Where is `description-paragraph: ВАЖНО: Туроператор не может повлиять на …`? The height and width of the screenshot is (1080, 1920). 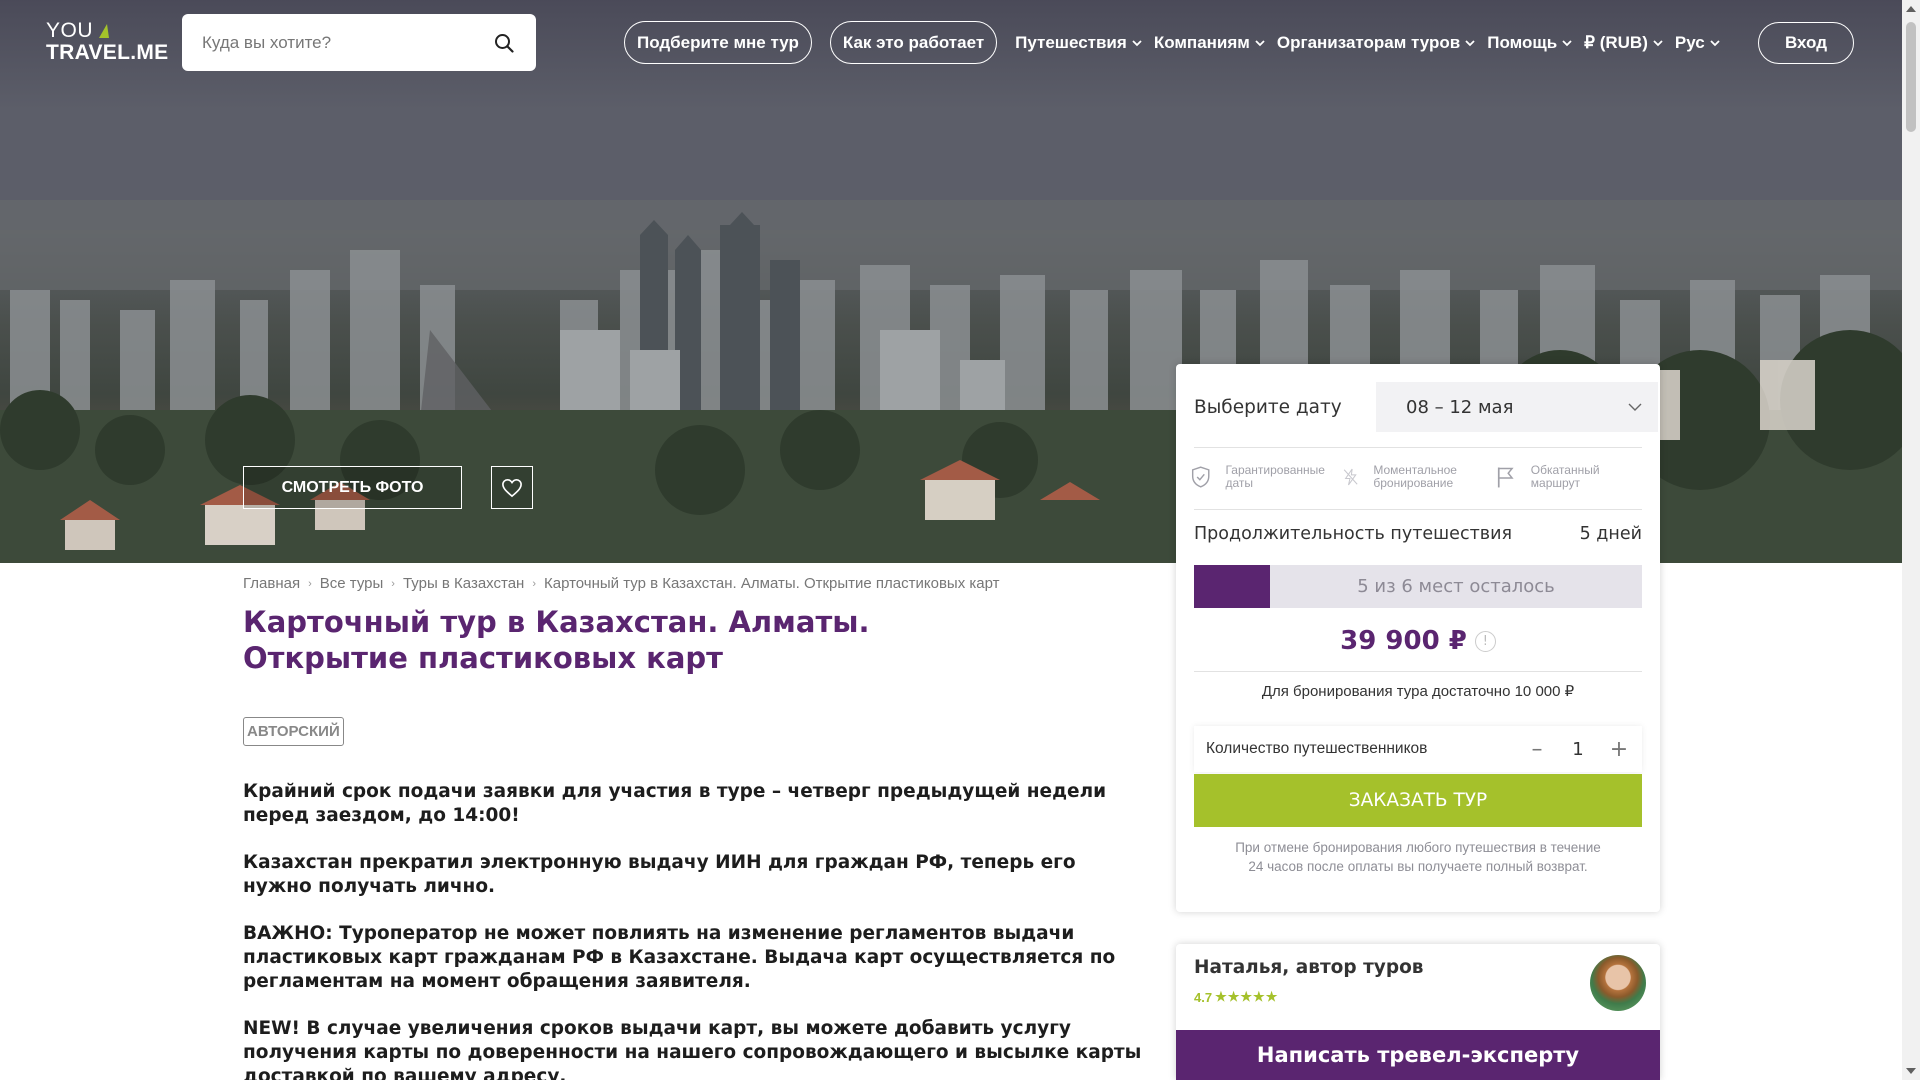 description-paragraph: ВАЖНО: Туроператор не может повлиять на … is located at coordinates (679, 957).